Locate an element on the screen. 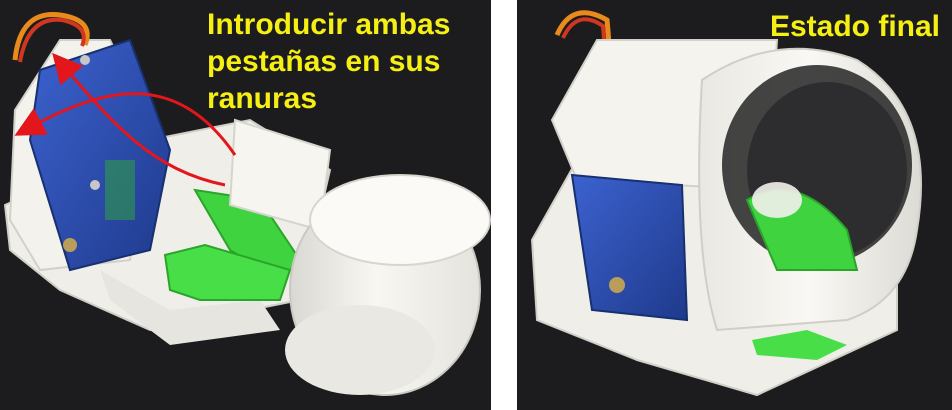 Image resolution: width=952 pixels, height=410 pixels. caption-line-2: pestañas en sus is located at coordinates (324, 61).